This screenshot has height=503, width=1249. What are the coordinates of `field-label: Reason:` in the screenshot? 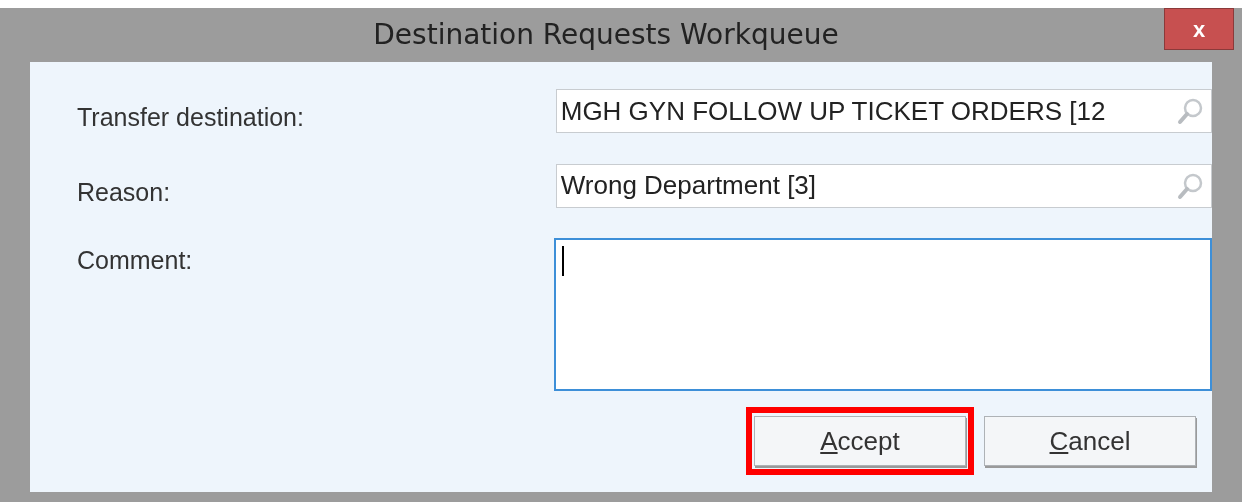 It's located at (124, 191).